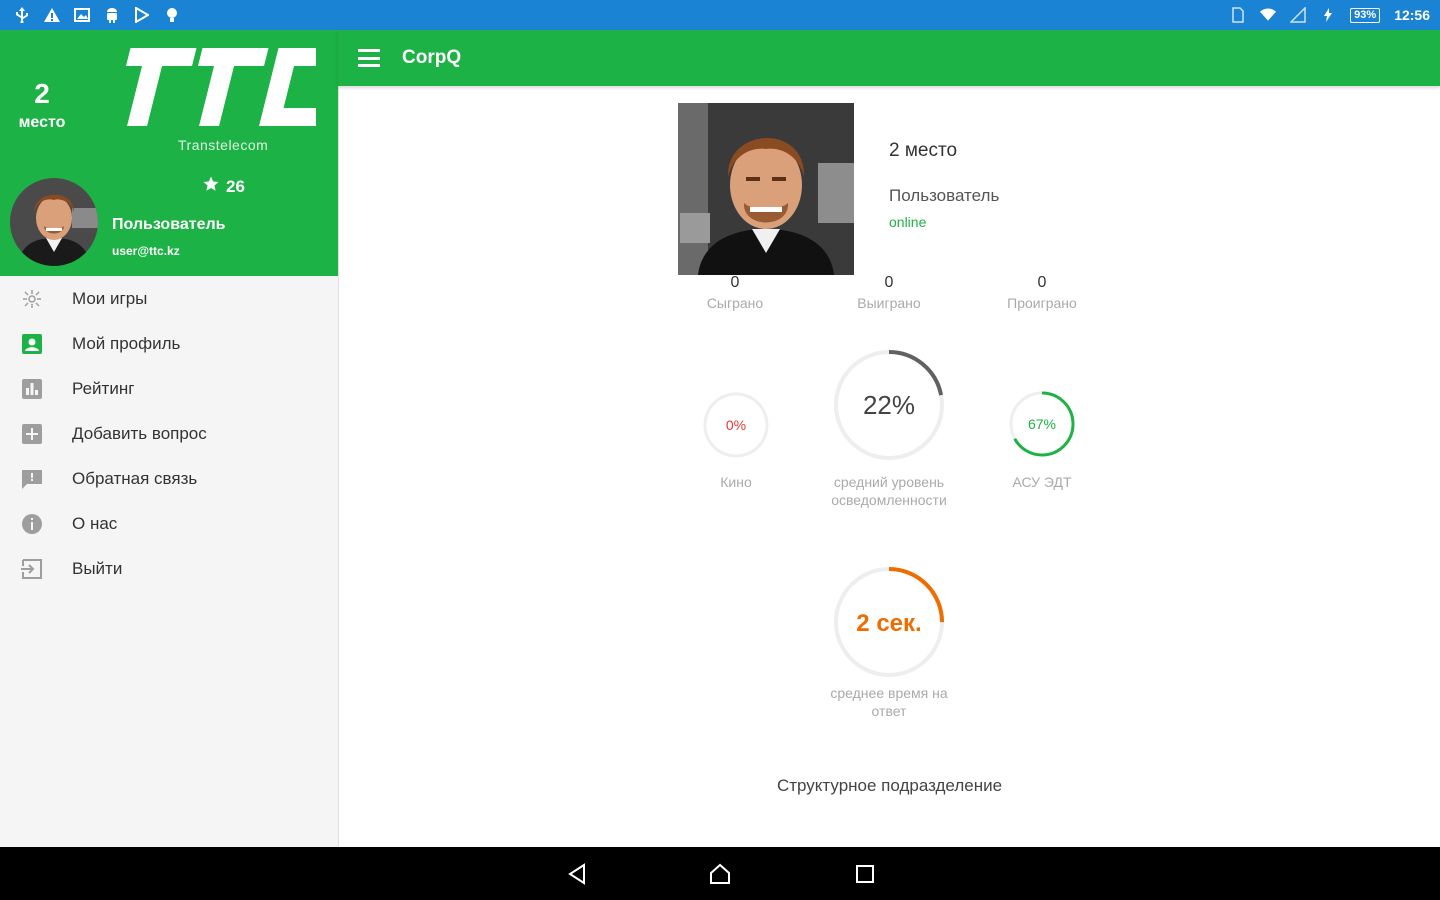 The width and height of the screenshot is (1440, 900). What do you see at coordinates (169, 388) in the screenshot?
I see `menu-item-rating: Рейтинг` at bounding box center [169, 388].